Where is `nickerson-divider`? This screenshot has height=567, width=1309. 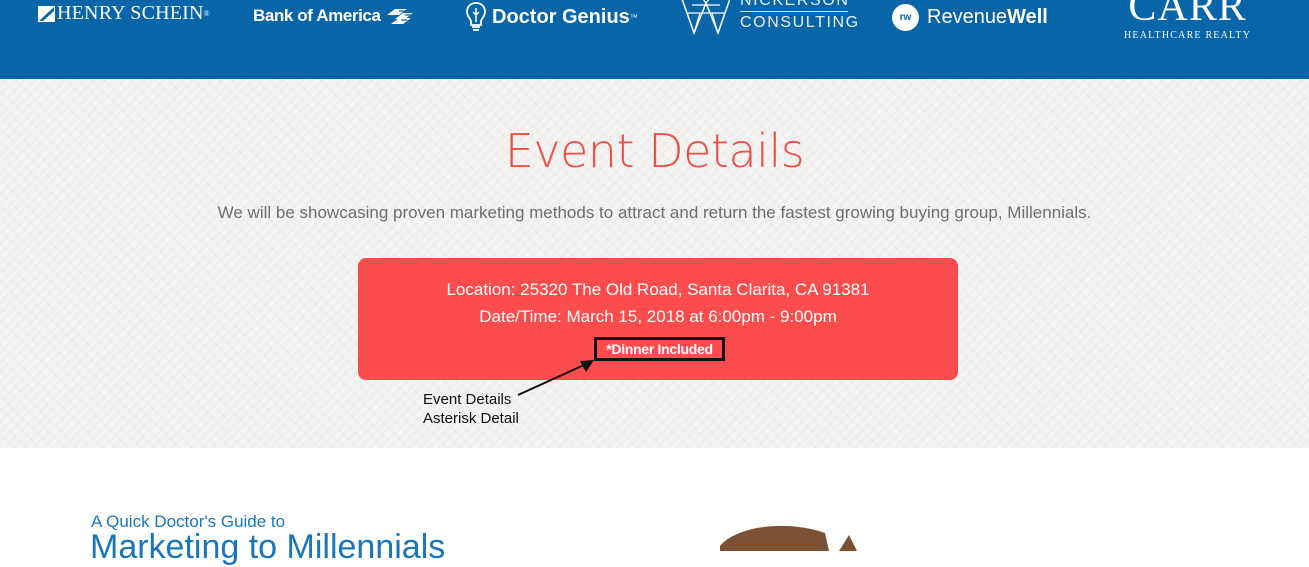
nickerson-divider is located at coordinates (794, 11).